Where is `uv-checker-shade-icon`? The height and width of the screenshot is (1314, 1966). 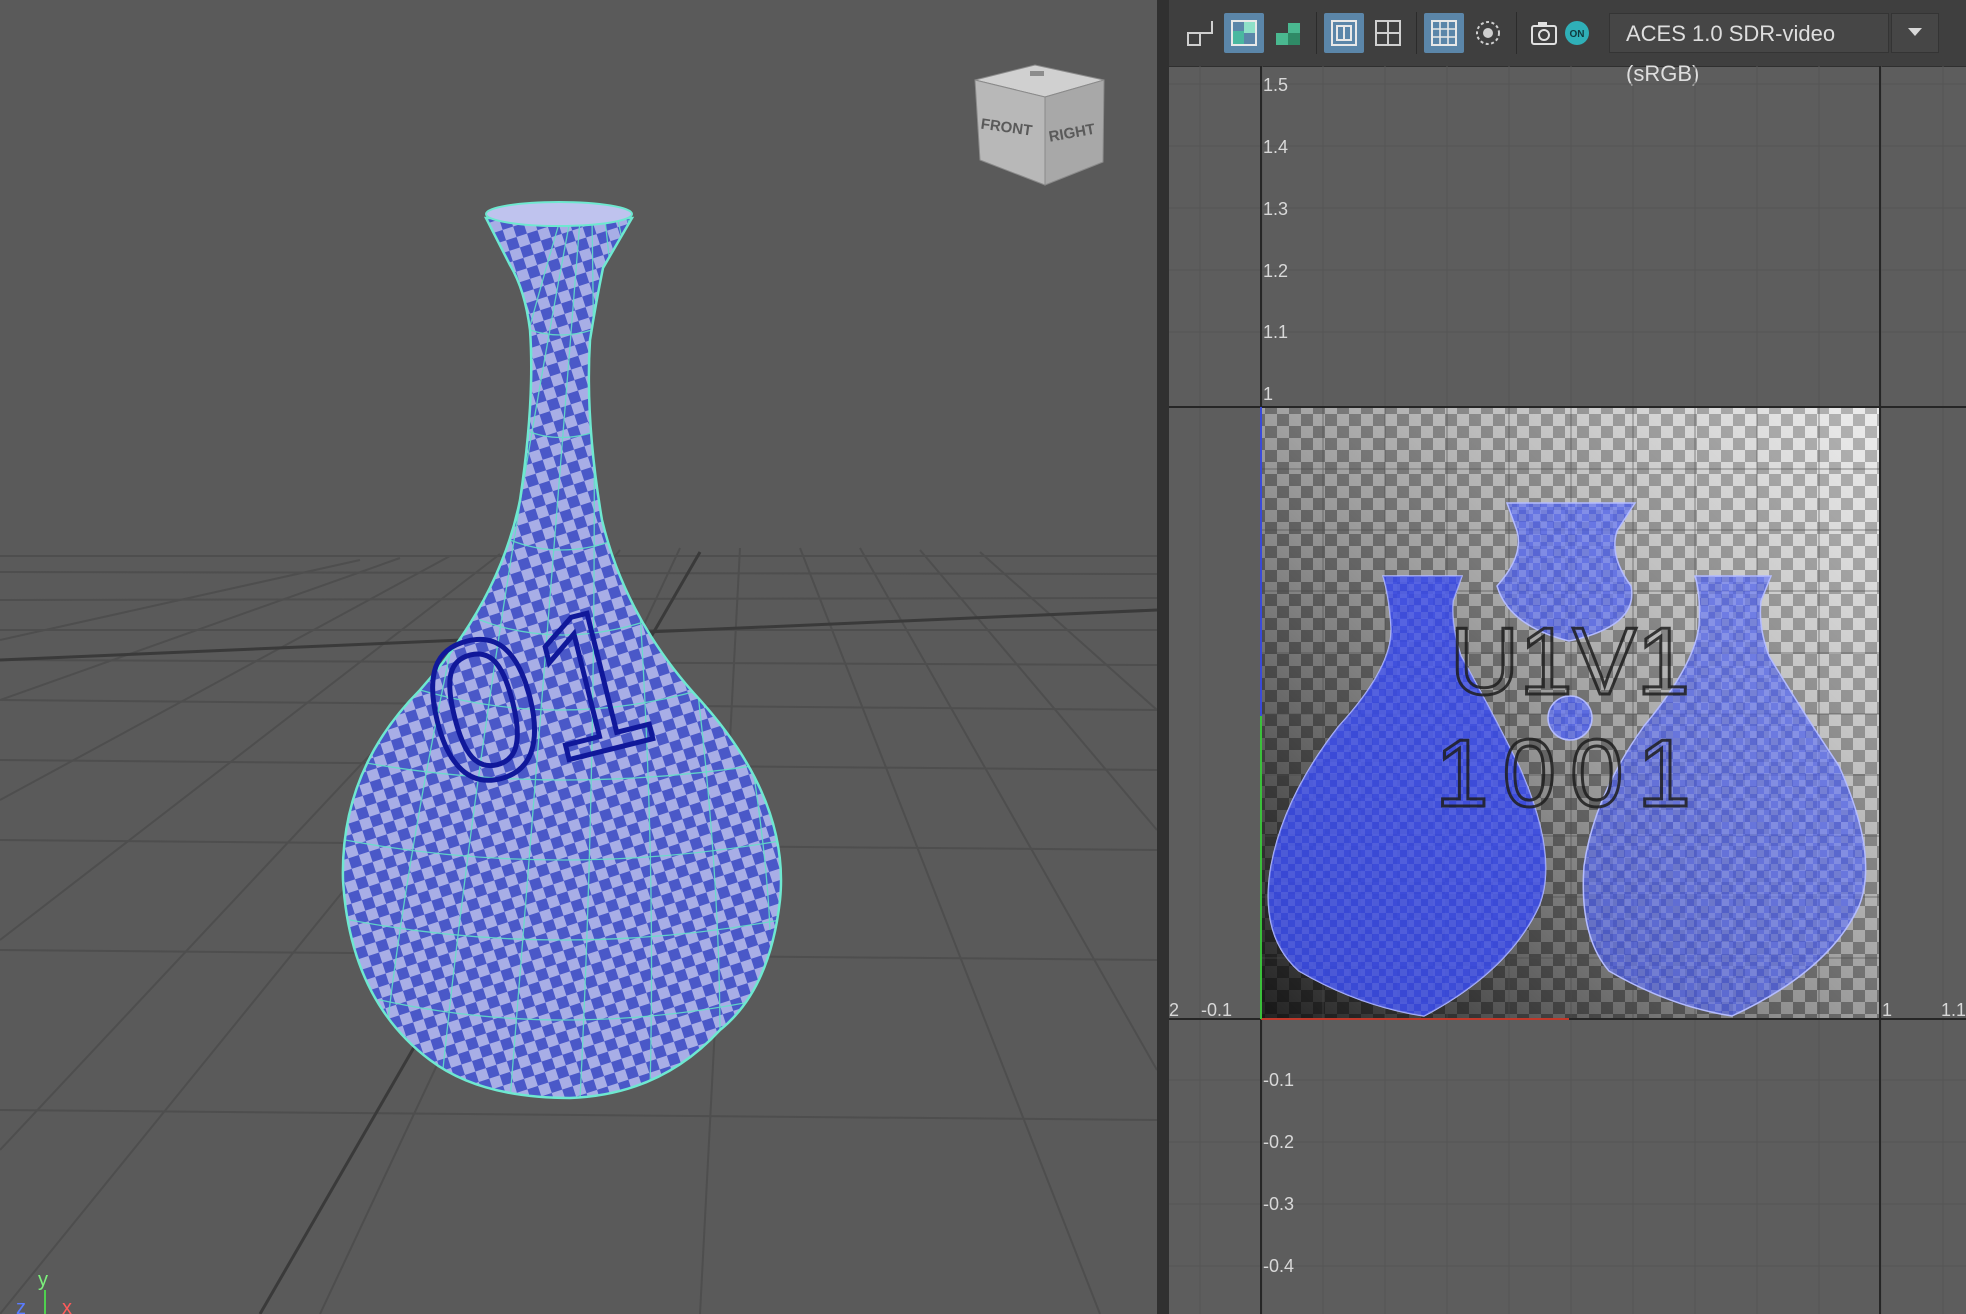 uv-checker-shade-icon is located at coordinates (1288, 34).